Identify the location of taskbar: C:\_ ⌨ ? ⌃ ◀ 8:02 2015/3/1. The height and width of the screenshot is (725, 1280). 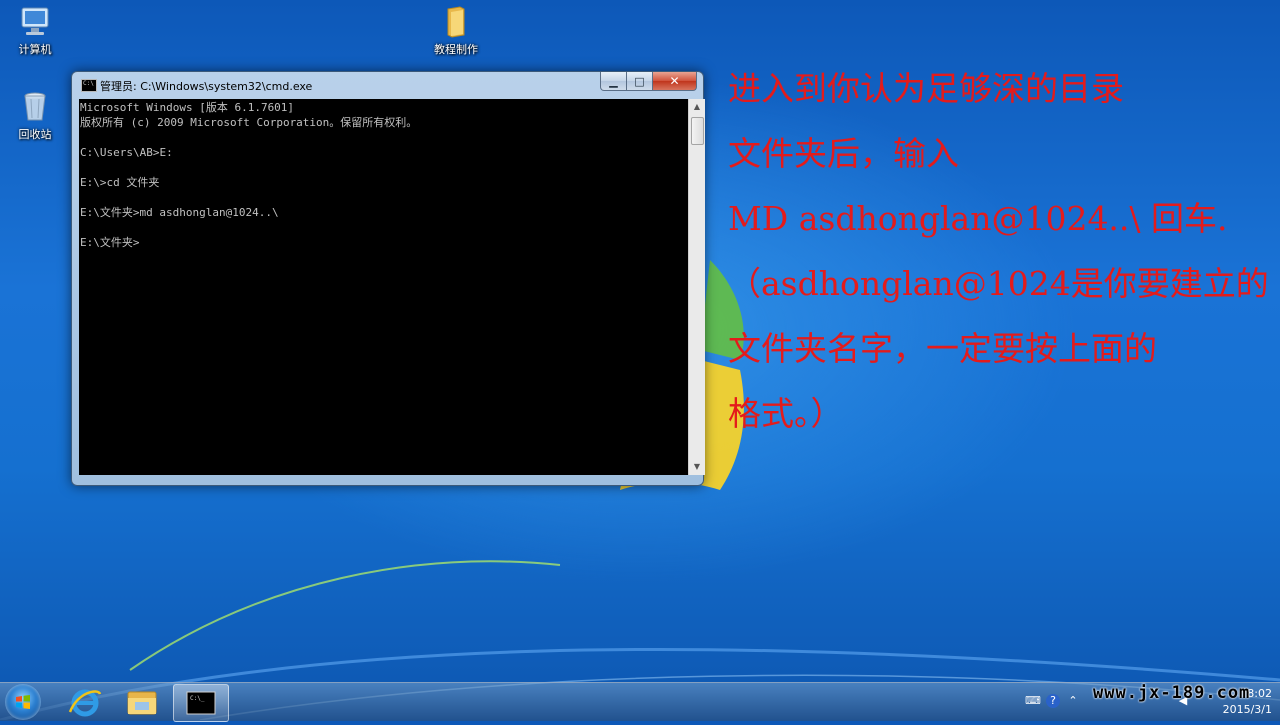
(640, 702).